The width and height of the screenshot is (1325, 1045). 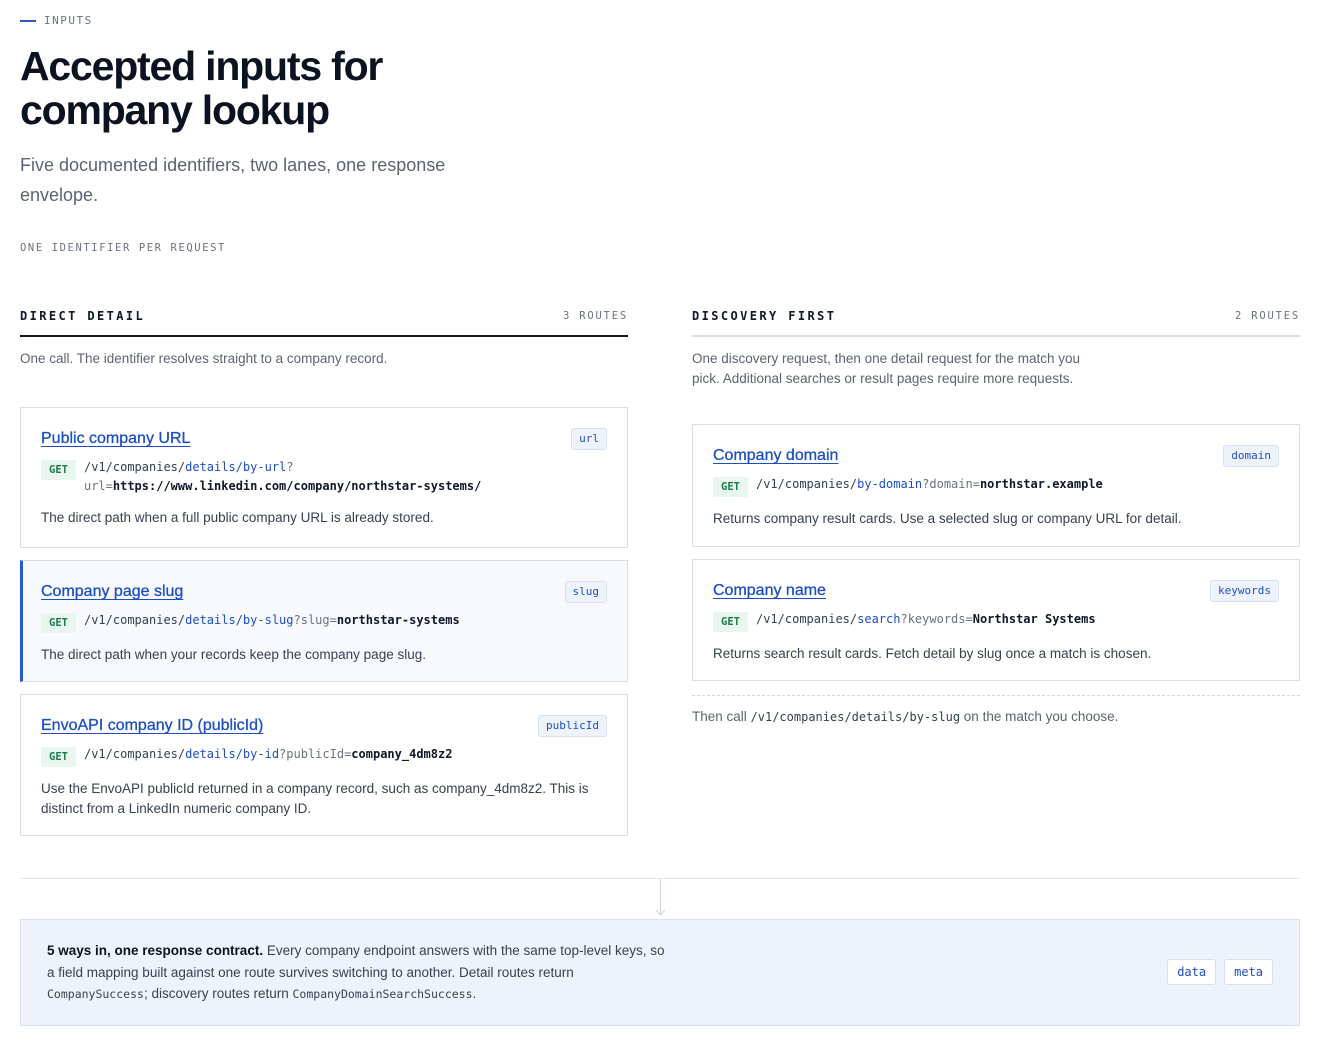 I want to click on lane-header: DIRECT DETAIL 3 ROUTES, so click(x=324, y=321).